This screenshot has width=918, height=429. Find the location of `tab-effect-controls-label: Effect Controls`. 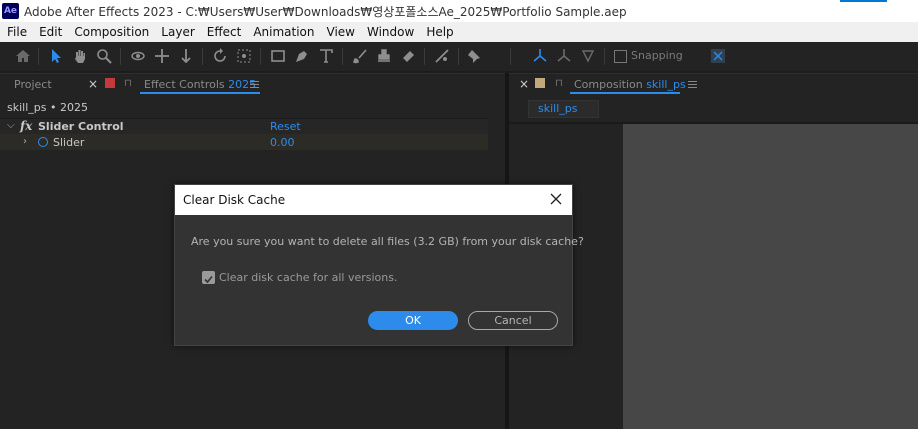

tab-effect-controls-label: Effect Controls is located at coordinates (184, 84).